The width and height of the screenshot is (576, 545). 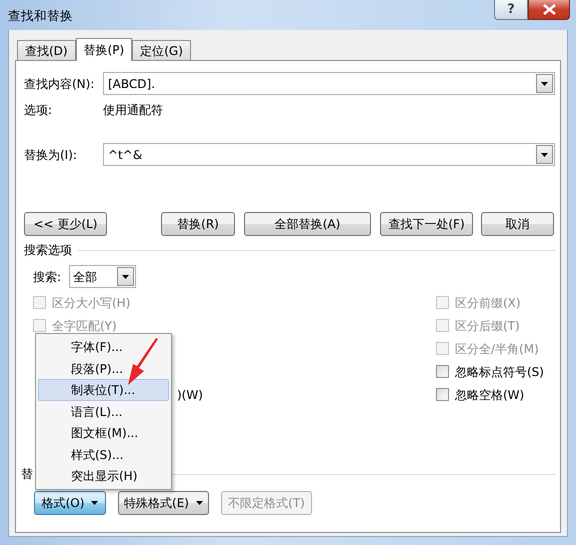 I want to click on tab: 替换(P), so click(x=104, y=49).